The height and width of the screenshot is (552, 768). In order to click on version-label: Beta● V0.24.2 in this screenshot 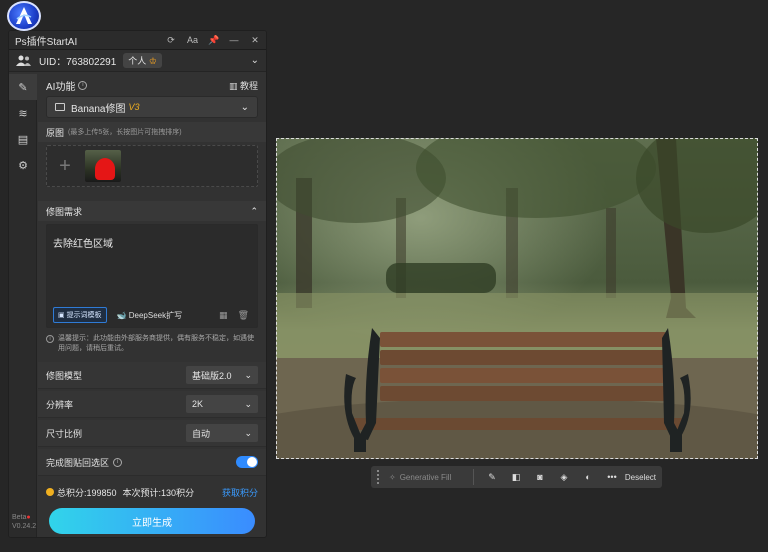, I will do `click(24, 522)`.